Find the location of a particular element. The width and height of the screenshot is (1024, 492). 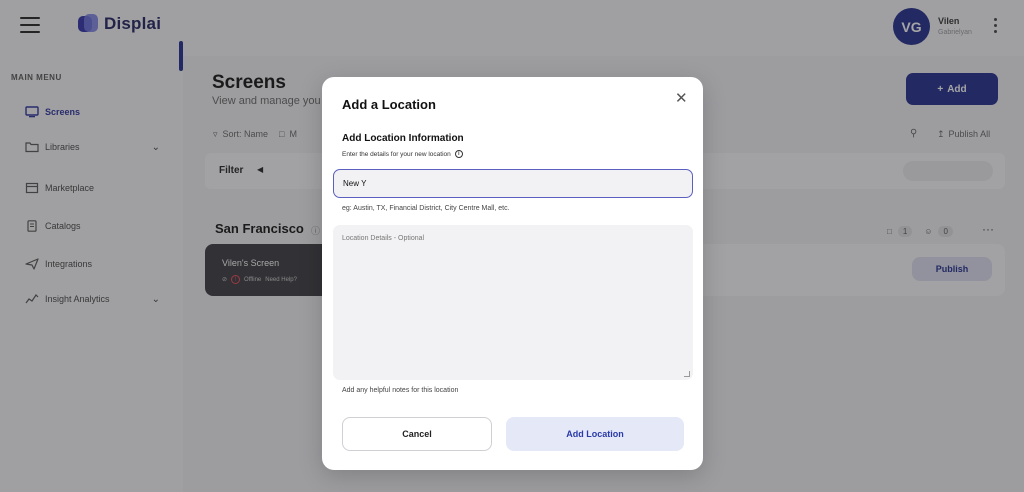

modal-title: Add a Location is located at coordinates (389, 104).